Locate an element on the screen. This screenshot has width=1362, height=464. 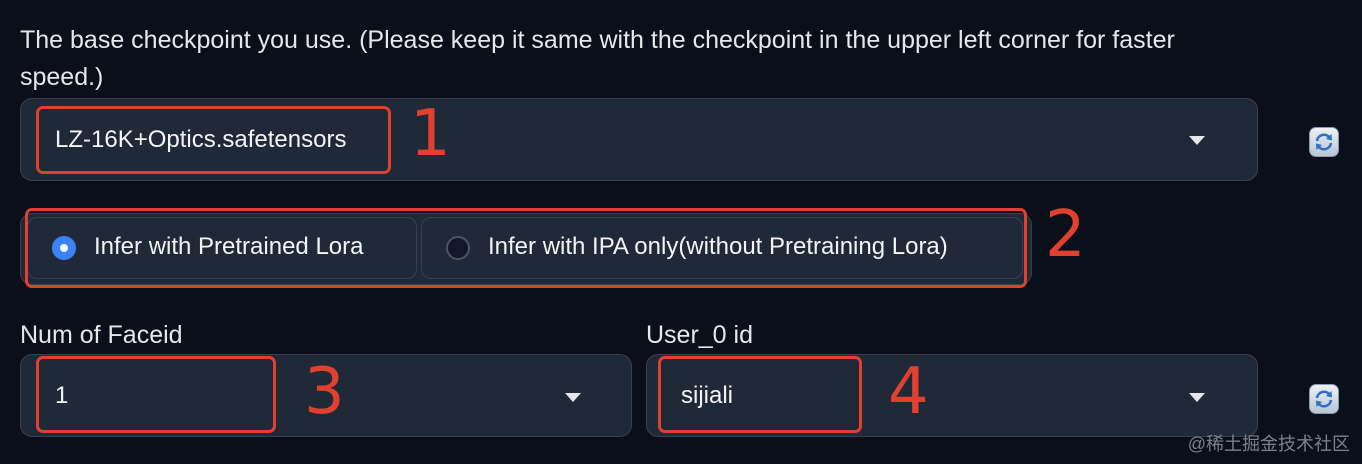
faceid-label: Num of Faceid is located at coordinates (101, 335).